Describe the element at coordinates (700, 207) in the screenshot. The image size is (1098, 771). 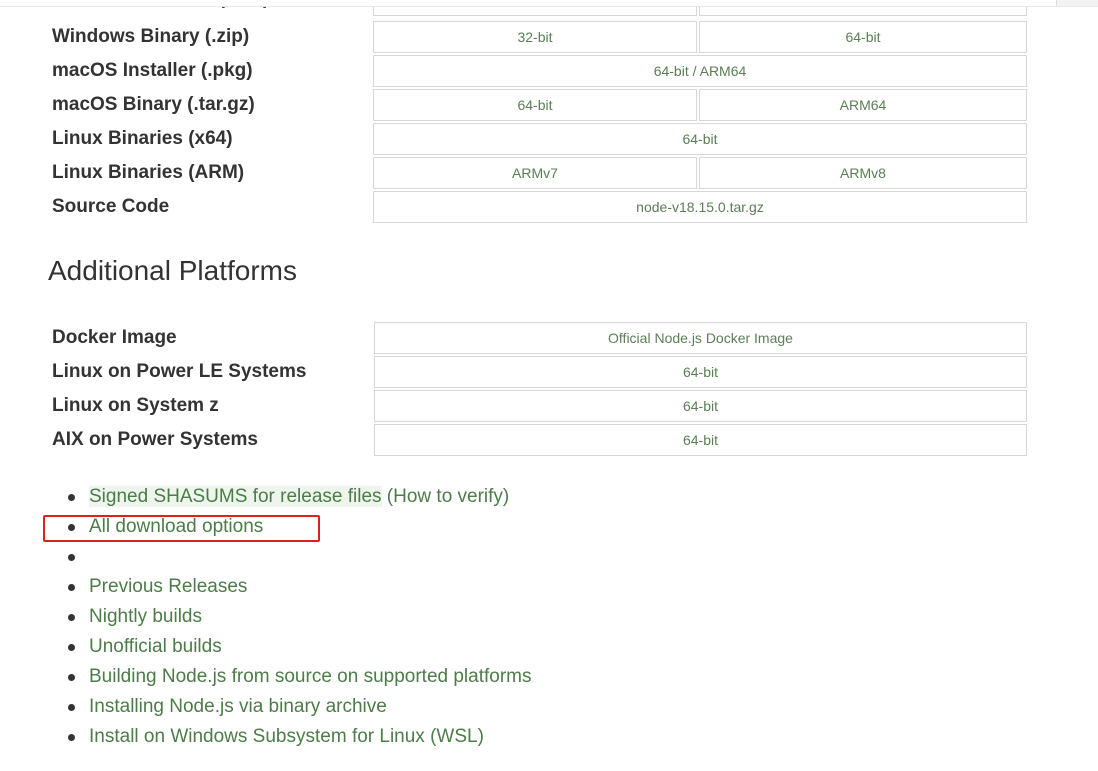
I see `source-code-link: node-v18.15.0.tar.gz` at that location.